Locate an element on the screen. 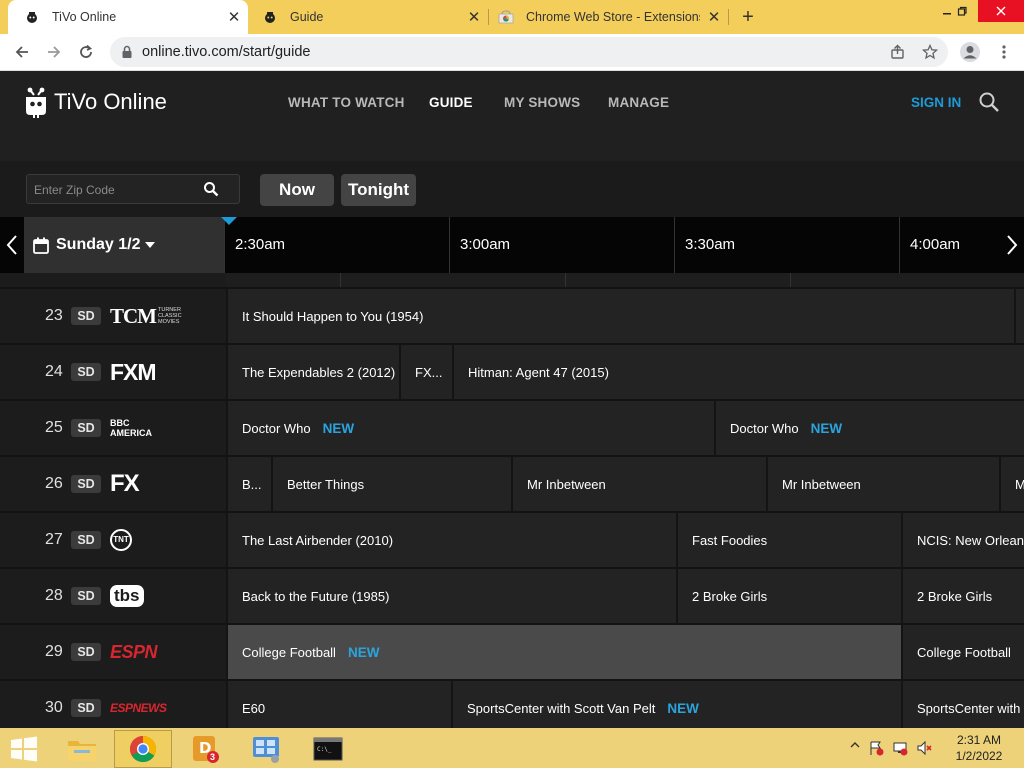 This screenshot has width=1024, height=768. program-cell: It Should Happen to You (1954) is located at coordinates (620, 316).